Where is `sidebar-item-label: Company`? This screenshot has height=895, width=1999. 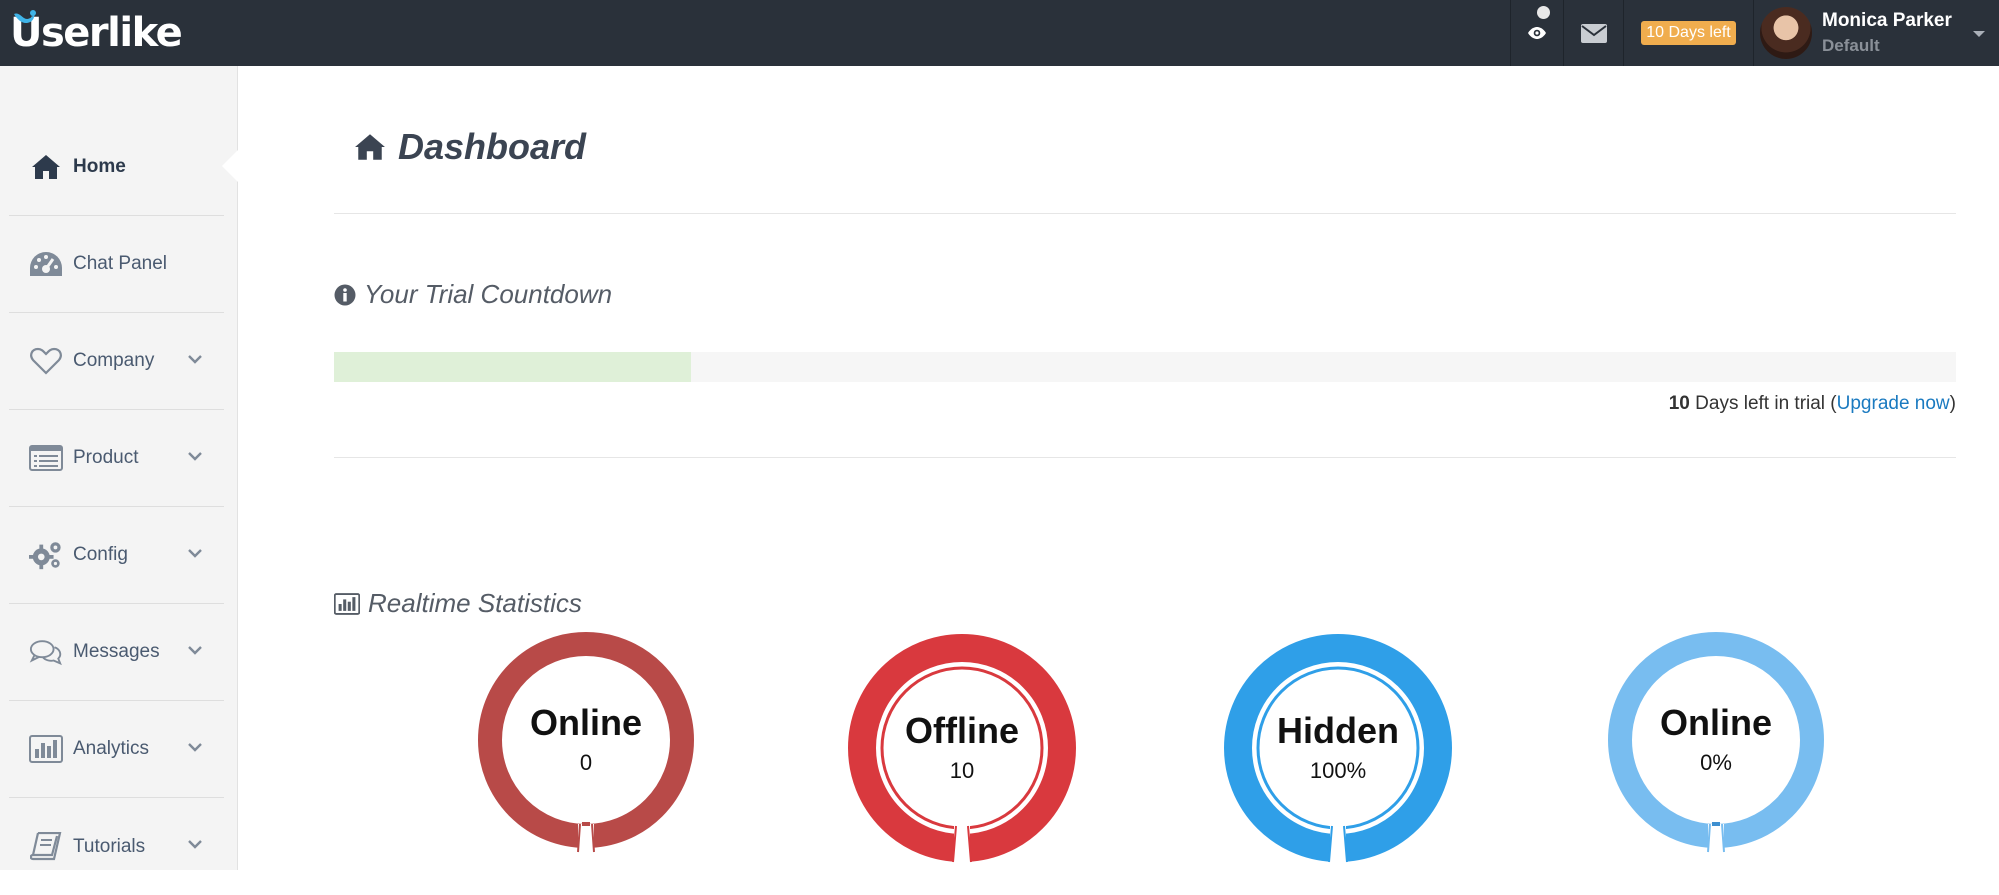 sidebar-item-label: Company is located at coordinates (114, 360).